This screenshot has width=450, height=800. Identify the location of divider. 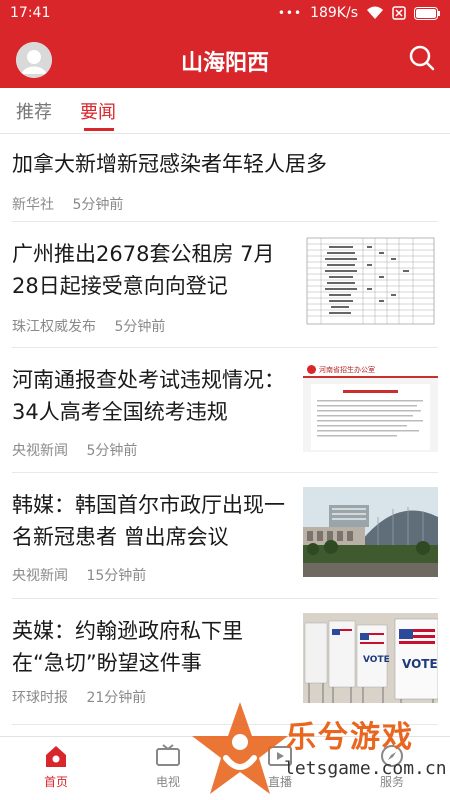
(225, 724).